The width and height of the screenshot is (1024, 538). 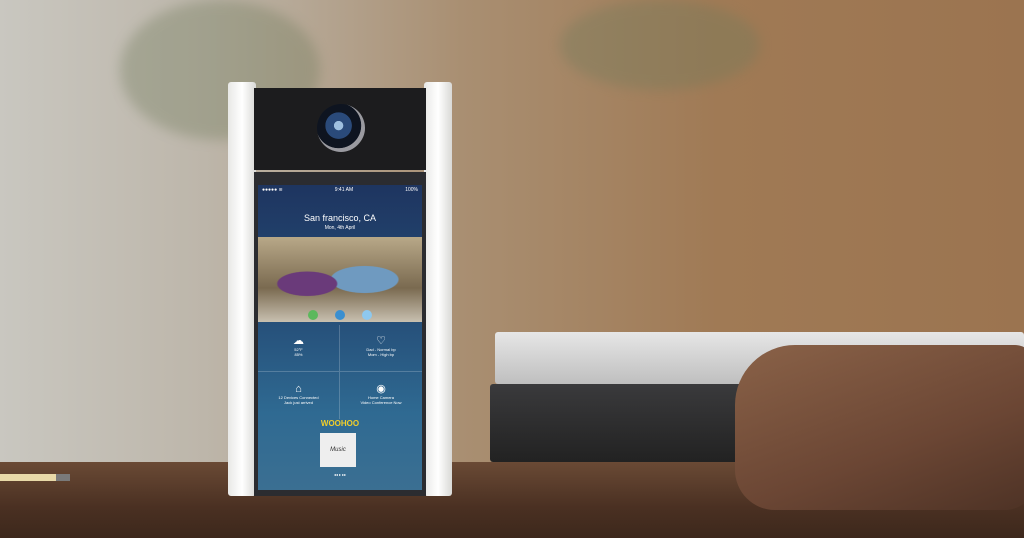 What do you see at coordinates (381, 341) in the screenshot?
I see `heart-icon: ♡` at bounding box center [381, 341].